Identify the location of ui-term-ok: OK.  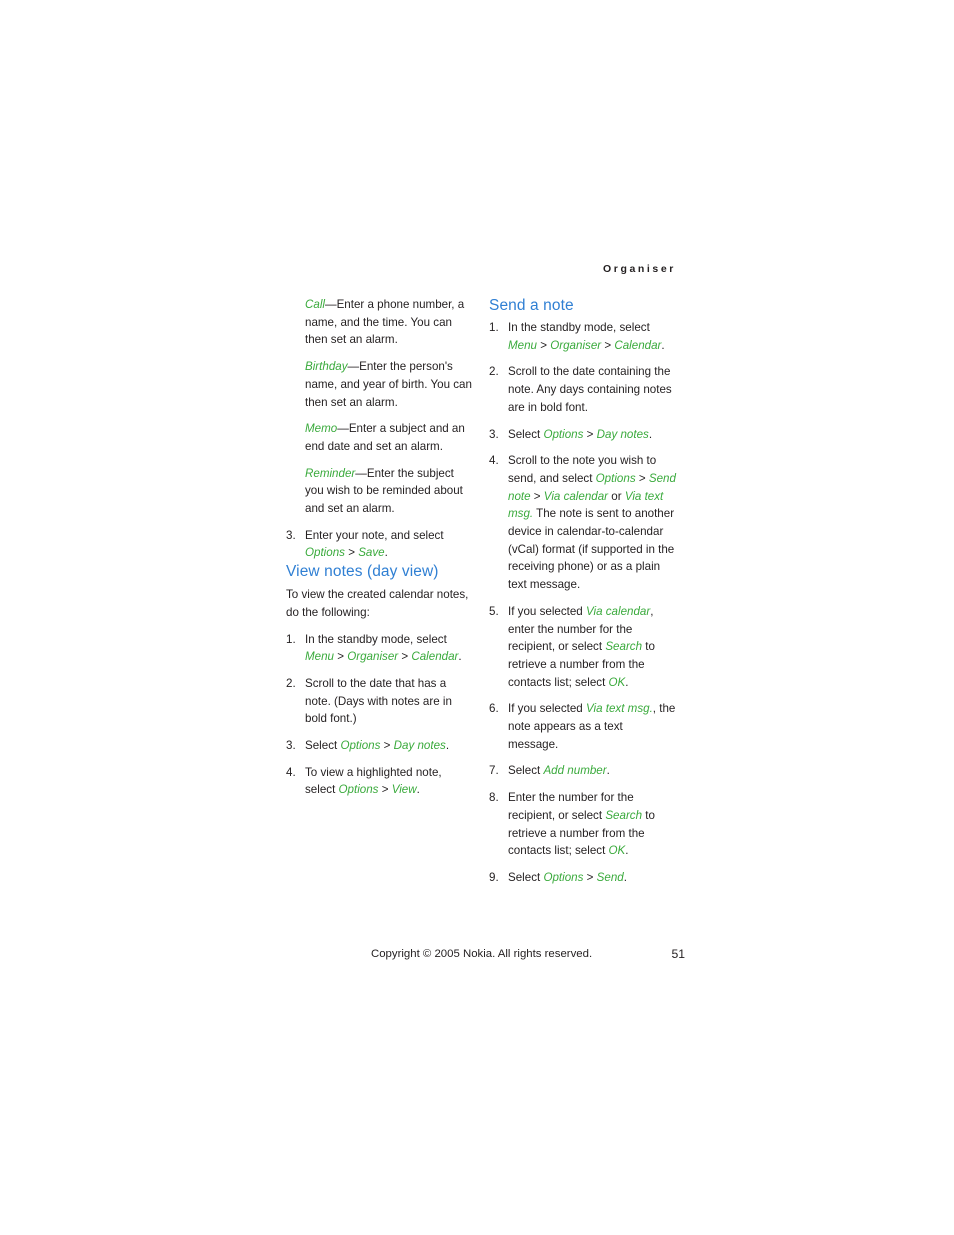
(617, 682).